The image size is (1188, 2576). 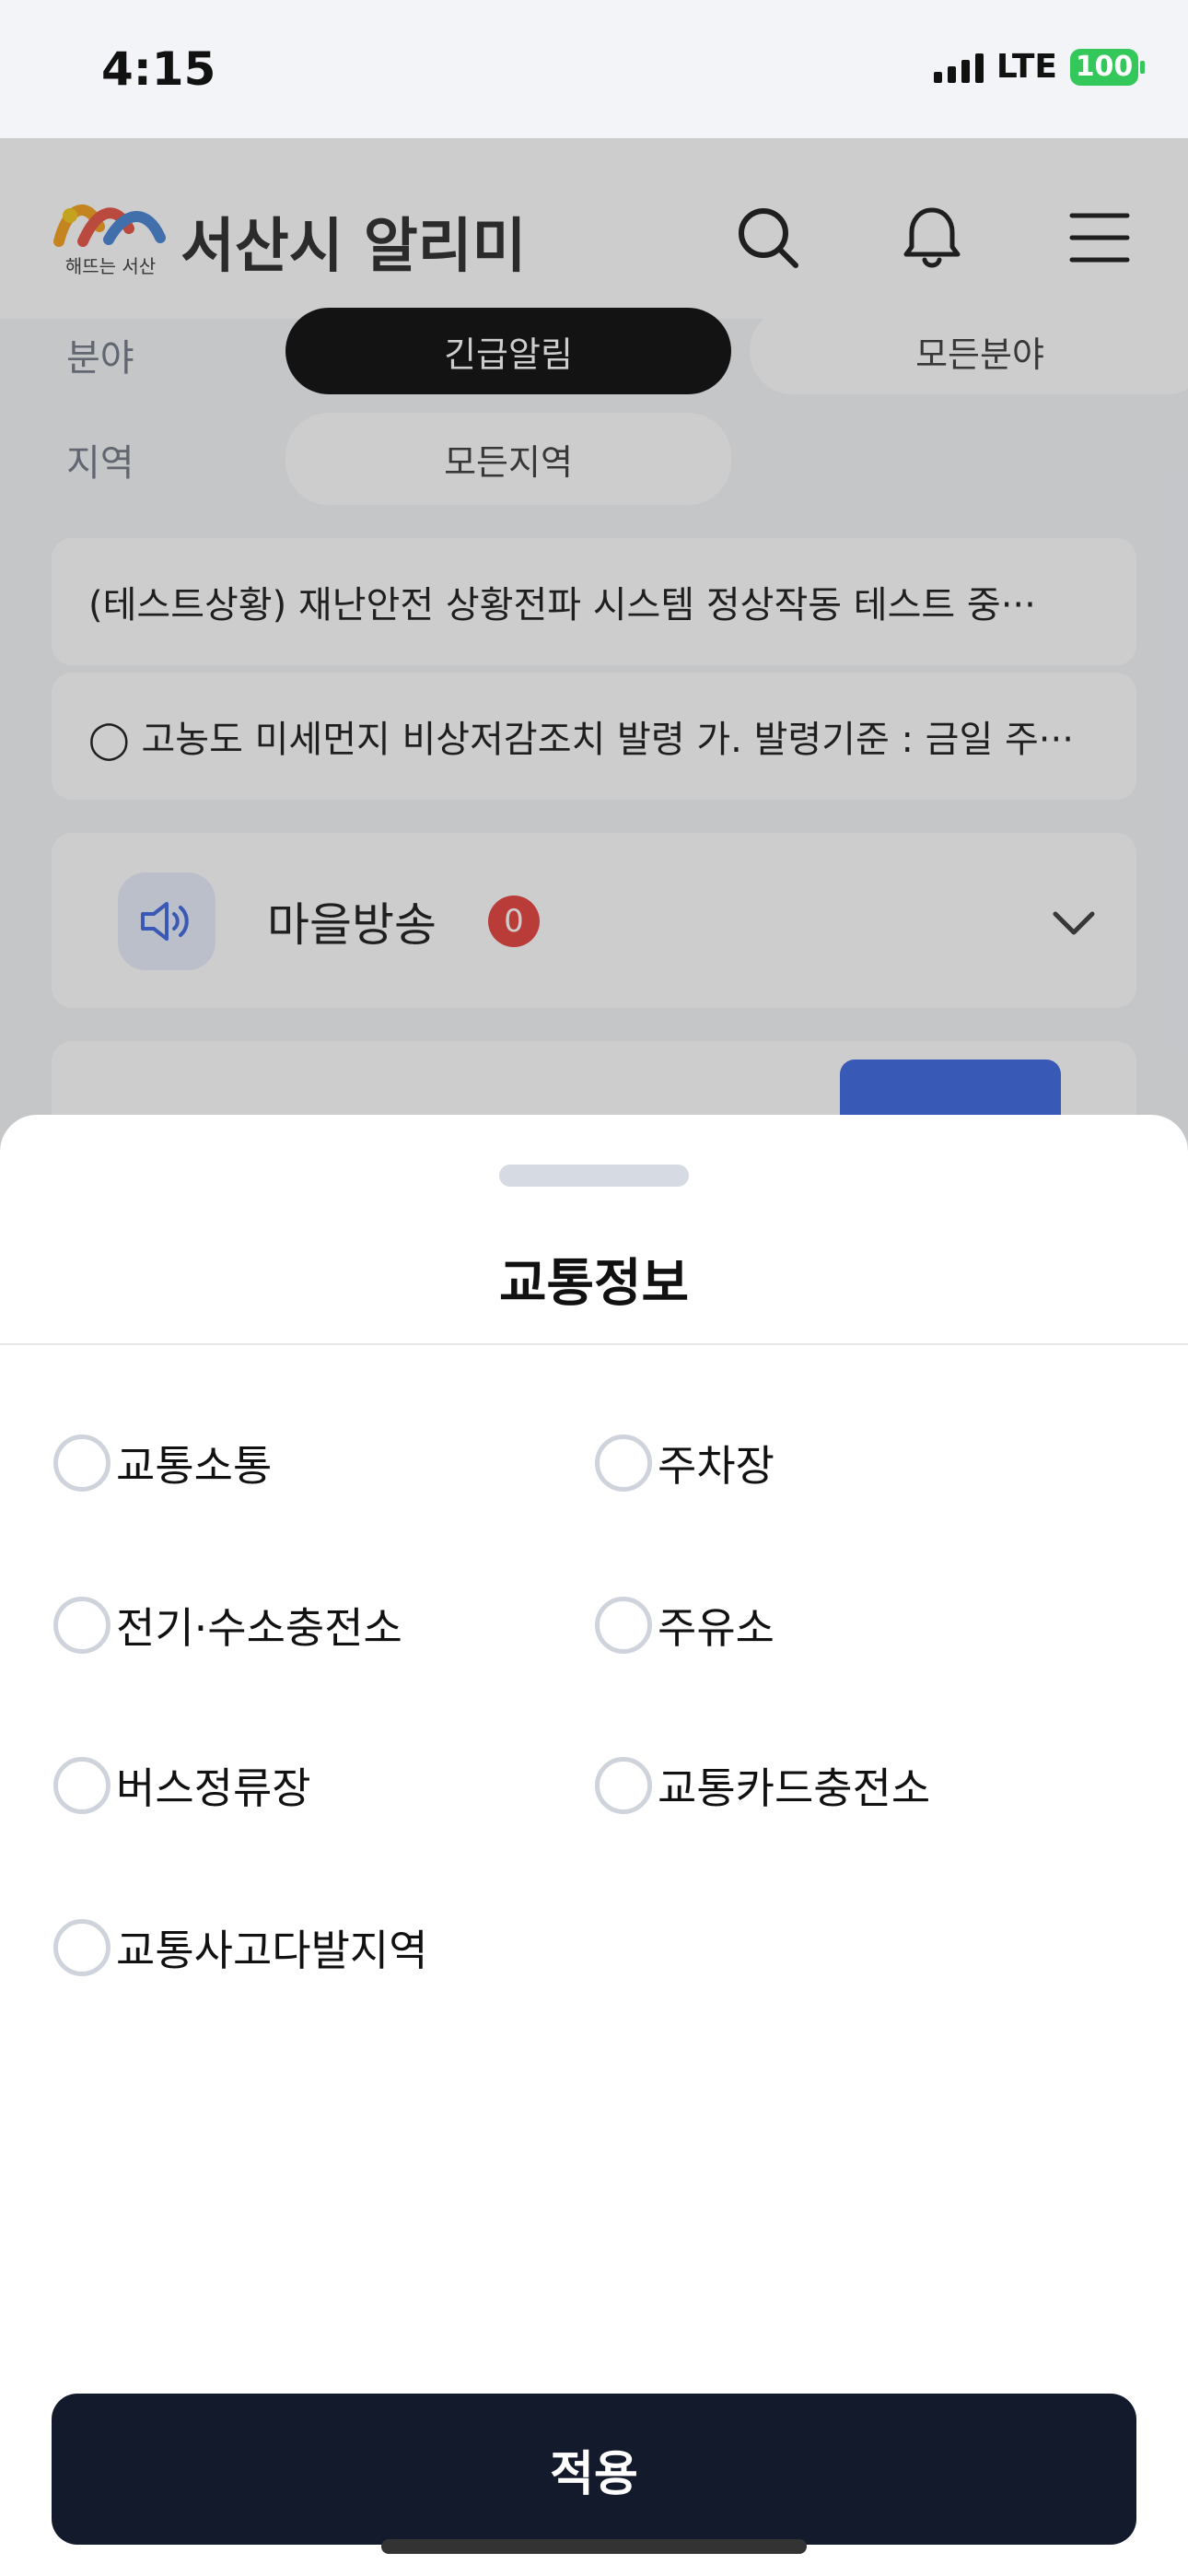 What do you see at coordinates (716, 1628) in the screenshot?
I see `option-label: 주유소` at bounding box center [716, 1628].